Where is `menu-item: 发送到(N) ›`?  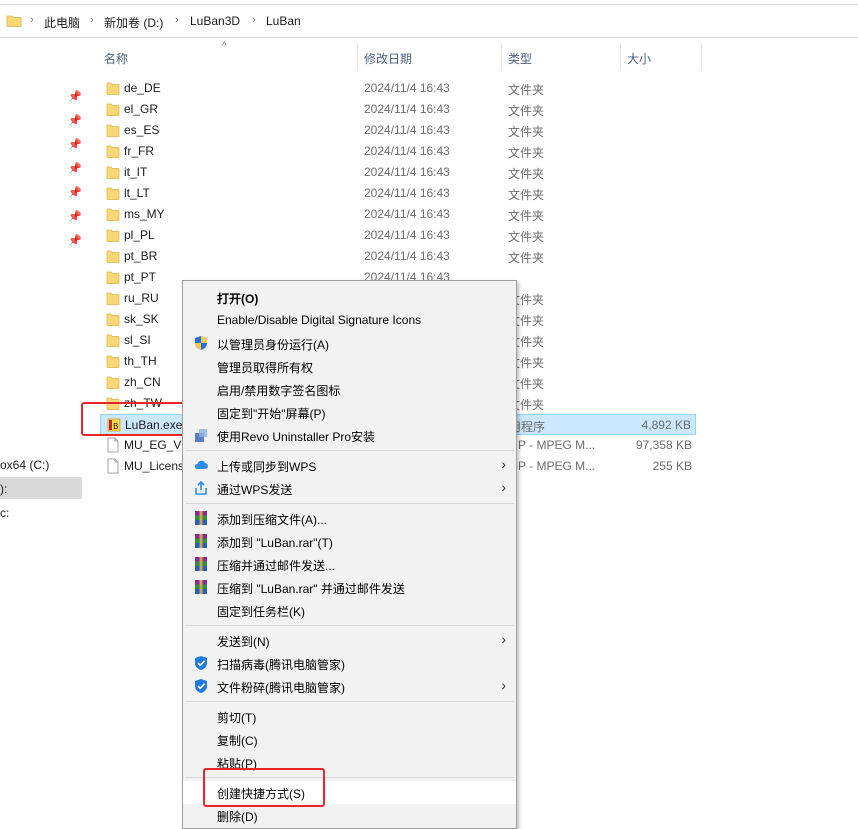 menu-item: 发送到(N) › is located at coordinates (349, 640).